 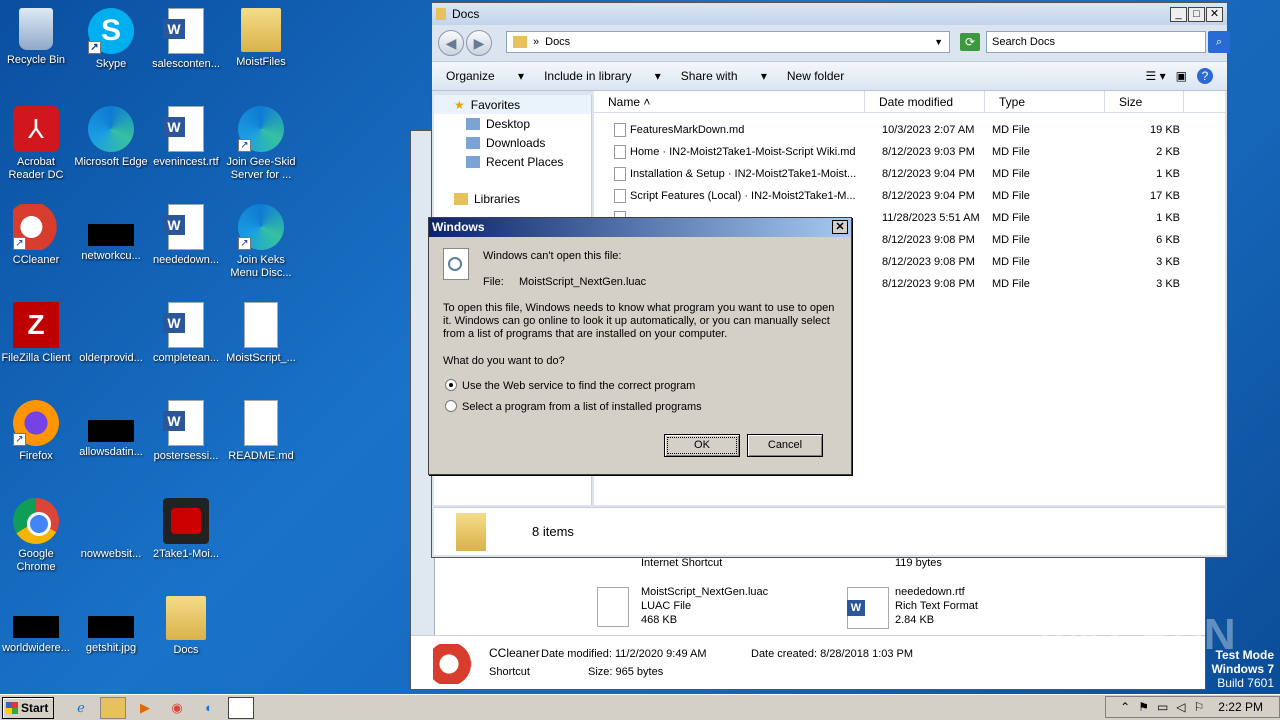 I want to click on search-icon: ⌕, so click(x=1219, y=42).